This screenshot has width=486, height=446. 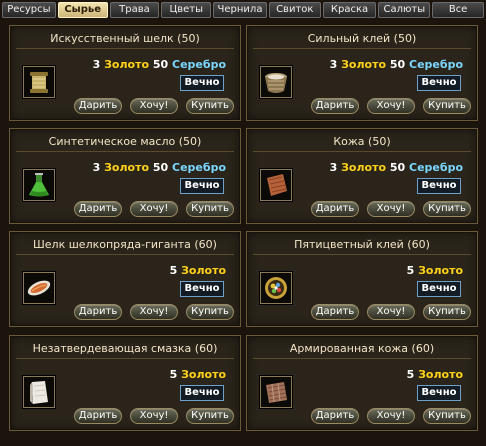 I want to click on grease-block-icon, so click(x=39, y=392).